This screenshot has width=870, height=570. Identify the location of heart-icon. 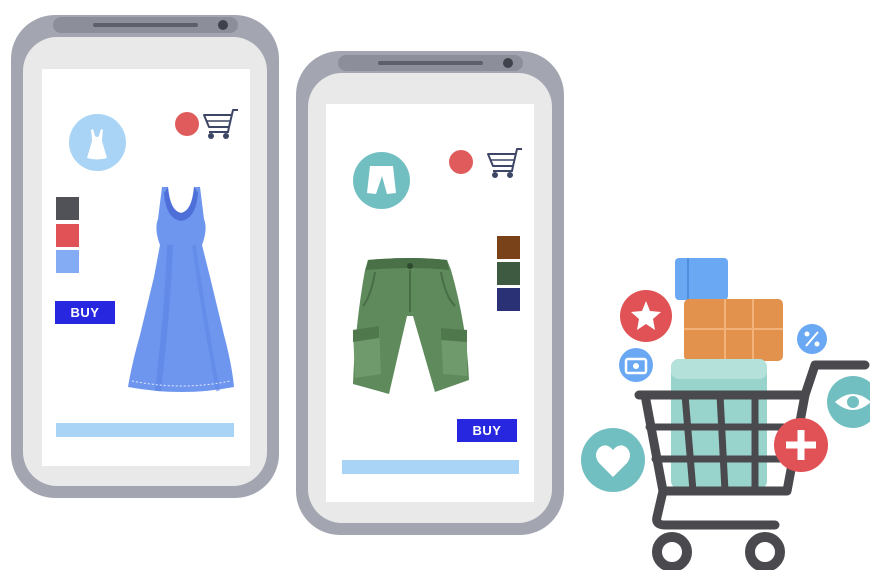
(613, 460).